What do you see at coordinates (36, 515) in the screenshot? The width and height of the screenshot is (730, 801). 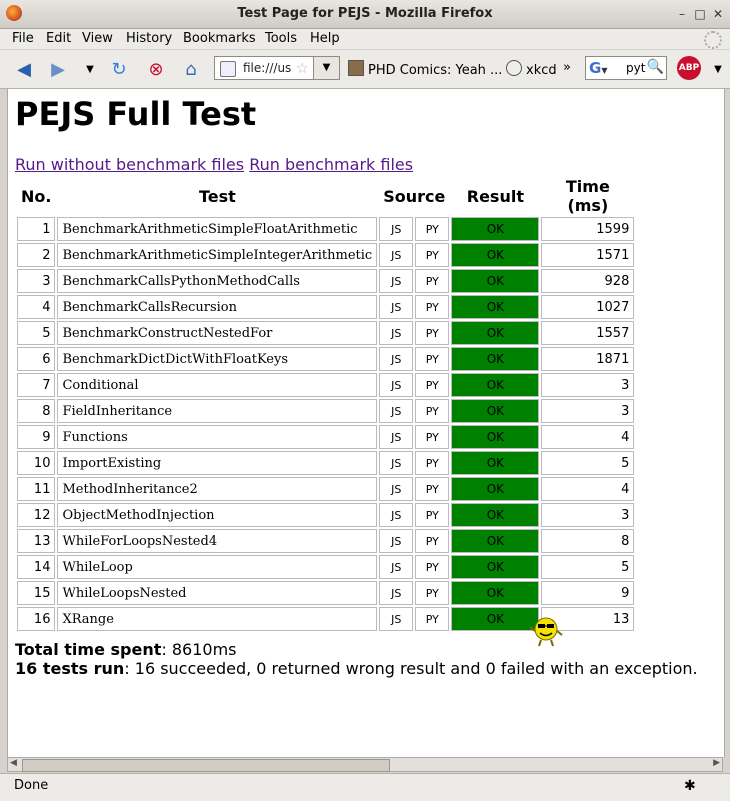 I see `row-number: 12` at bounding box center [36, 515].